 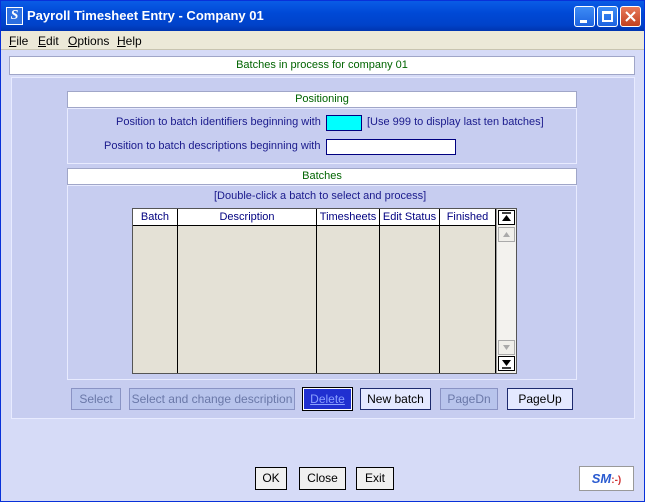 I want to click on scroll-top-button, so click(x=506, y=217).